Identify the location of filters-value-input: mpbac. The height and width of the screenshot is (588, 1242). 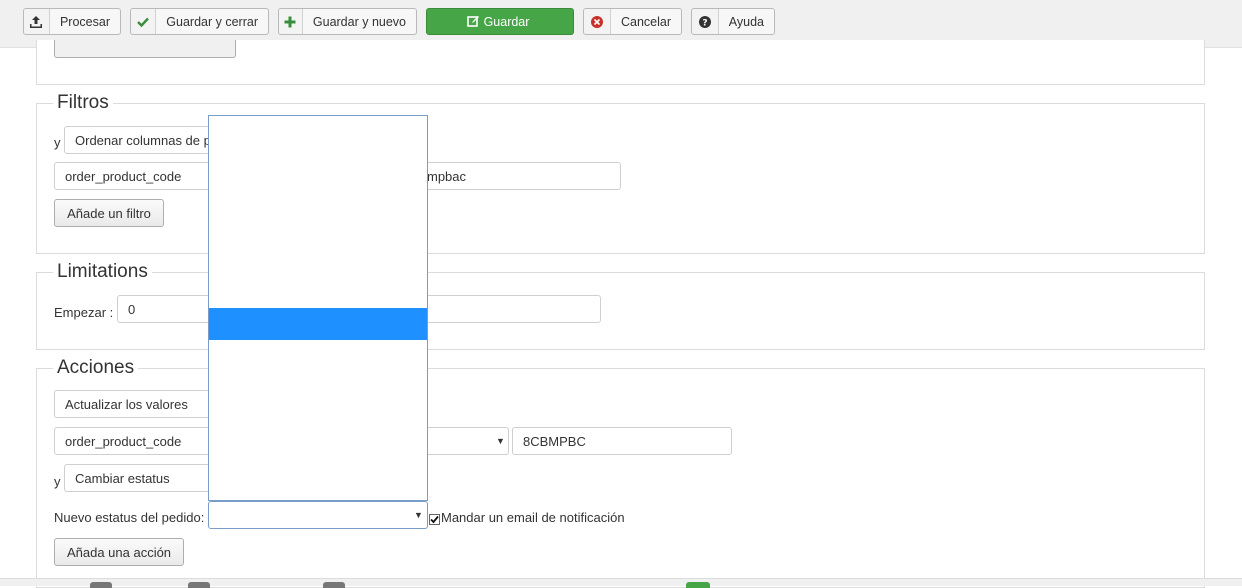
(510, 176).